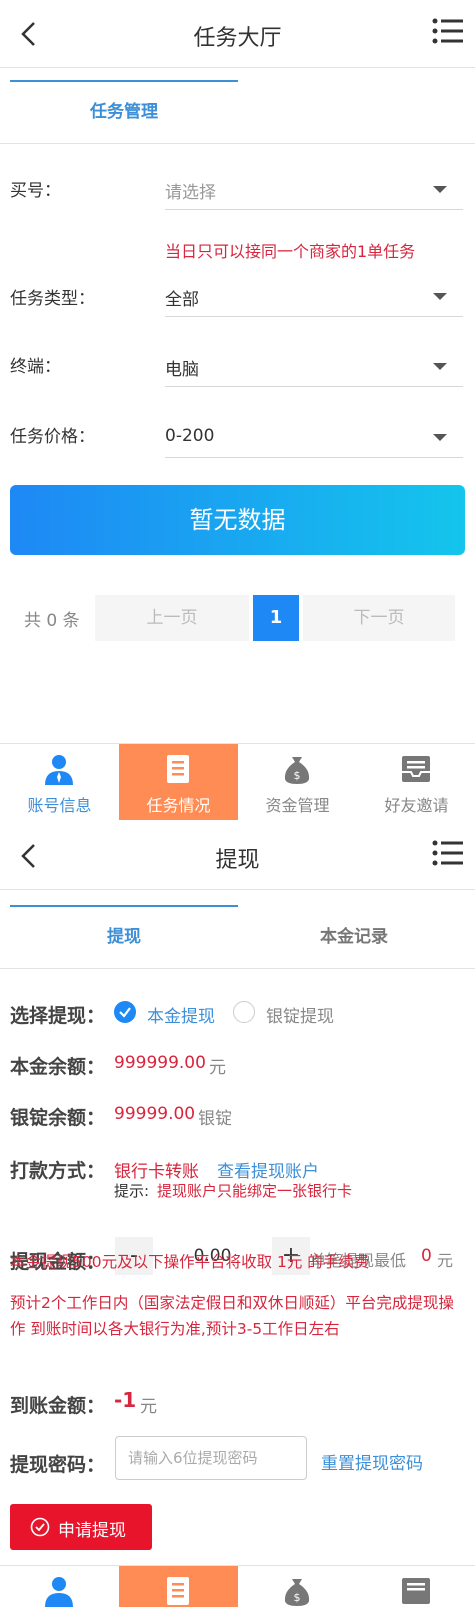  What do you see at coordinates (300, 1014) in the screenshot?
I see `option-ingot: 银锭提现` at bounding box center [300, 1014].